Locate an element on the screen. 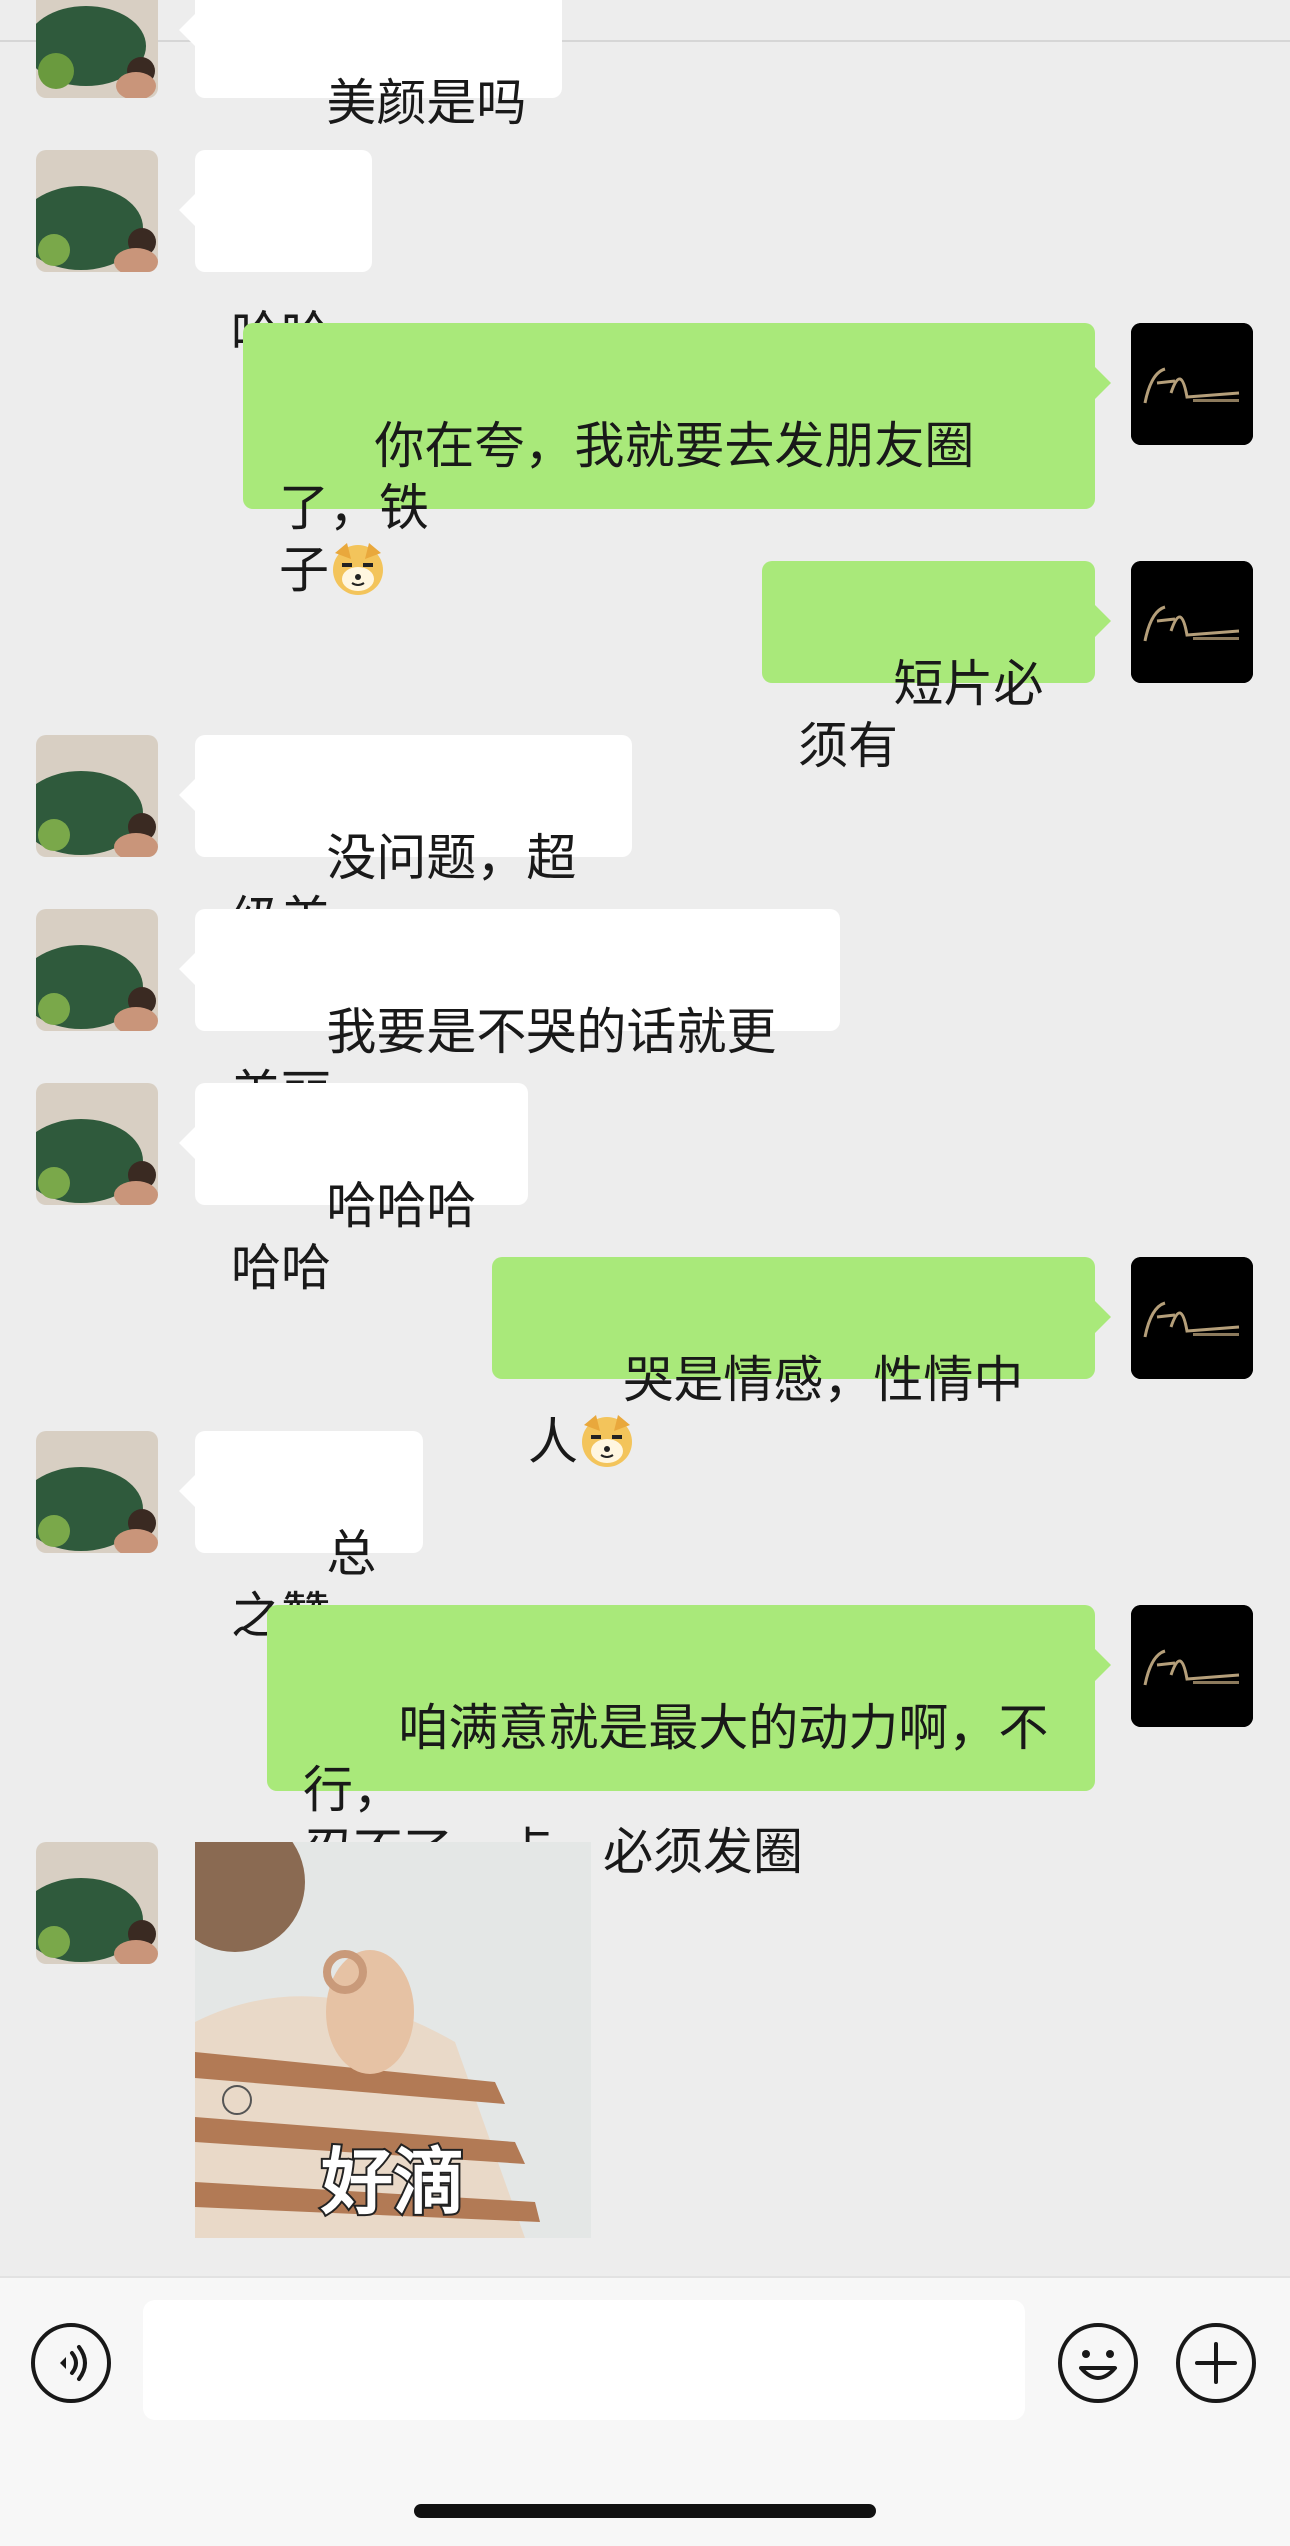 Image resolution: width=1290 pixels, height=2546 pixels. message-bubble: 没问题，超级美 is located at coordinates (405, 842).